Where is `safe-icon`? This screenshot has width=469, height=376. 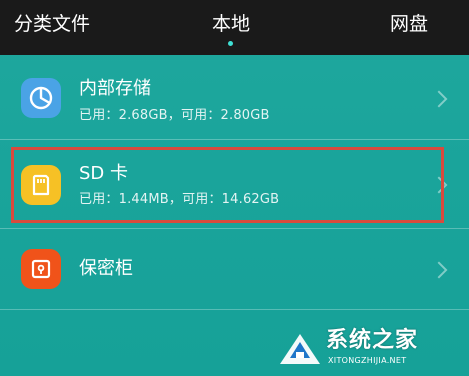 safe-icon is located at coordinates (41, 269).